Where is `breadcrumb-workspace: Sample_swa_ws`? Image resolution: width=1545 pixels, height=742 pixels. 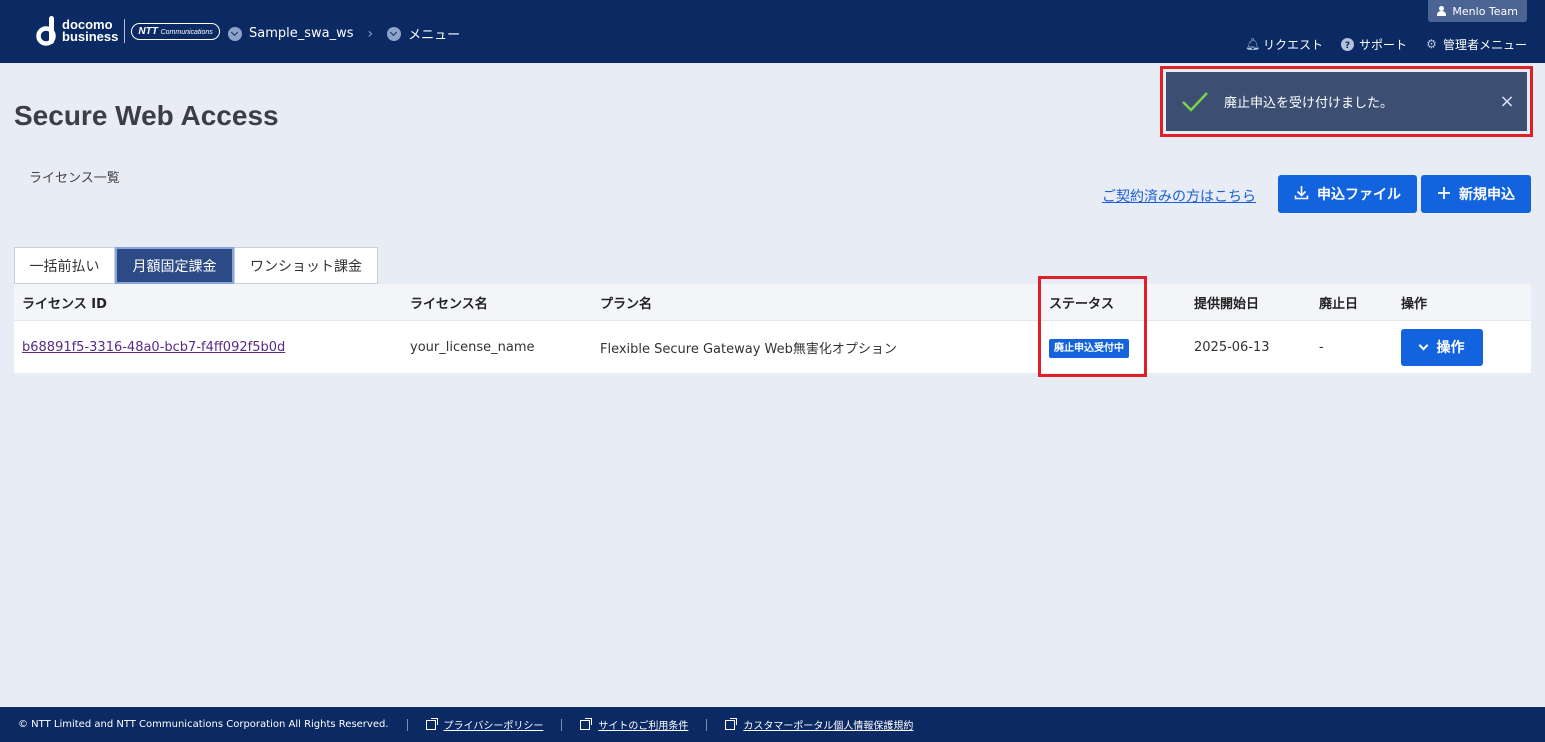 breadcrumb-workspace: Sample_swa_ws is located at coordinates (291, 33).